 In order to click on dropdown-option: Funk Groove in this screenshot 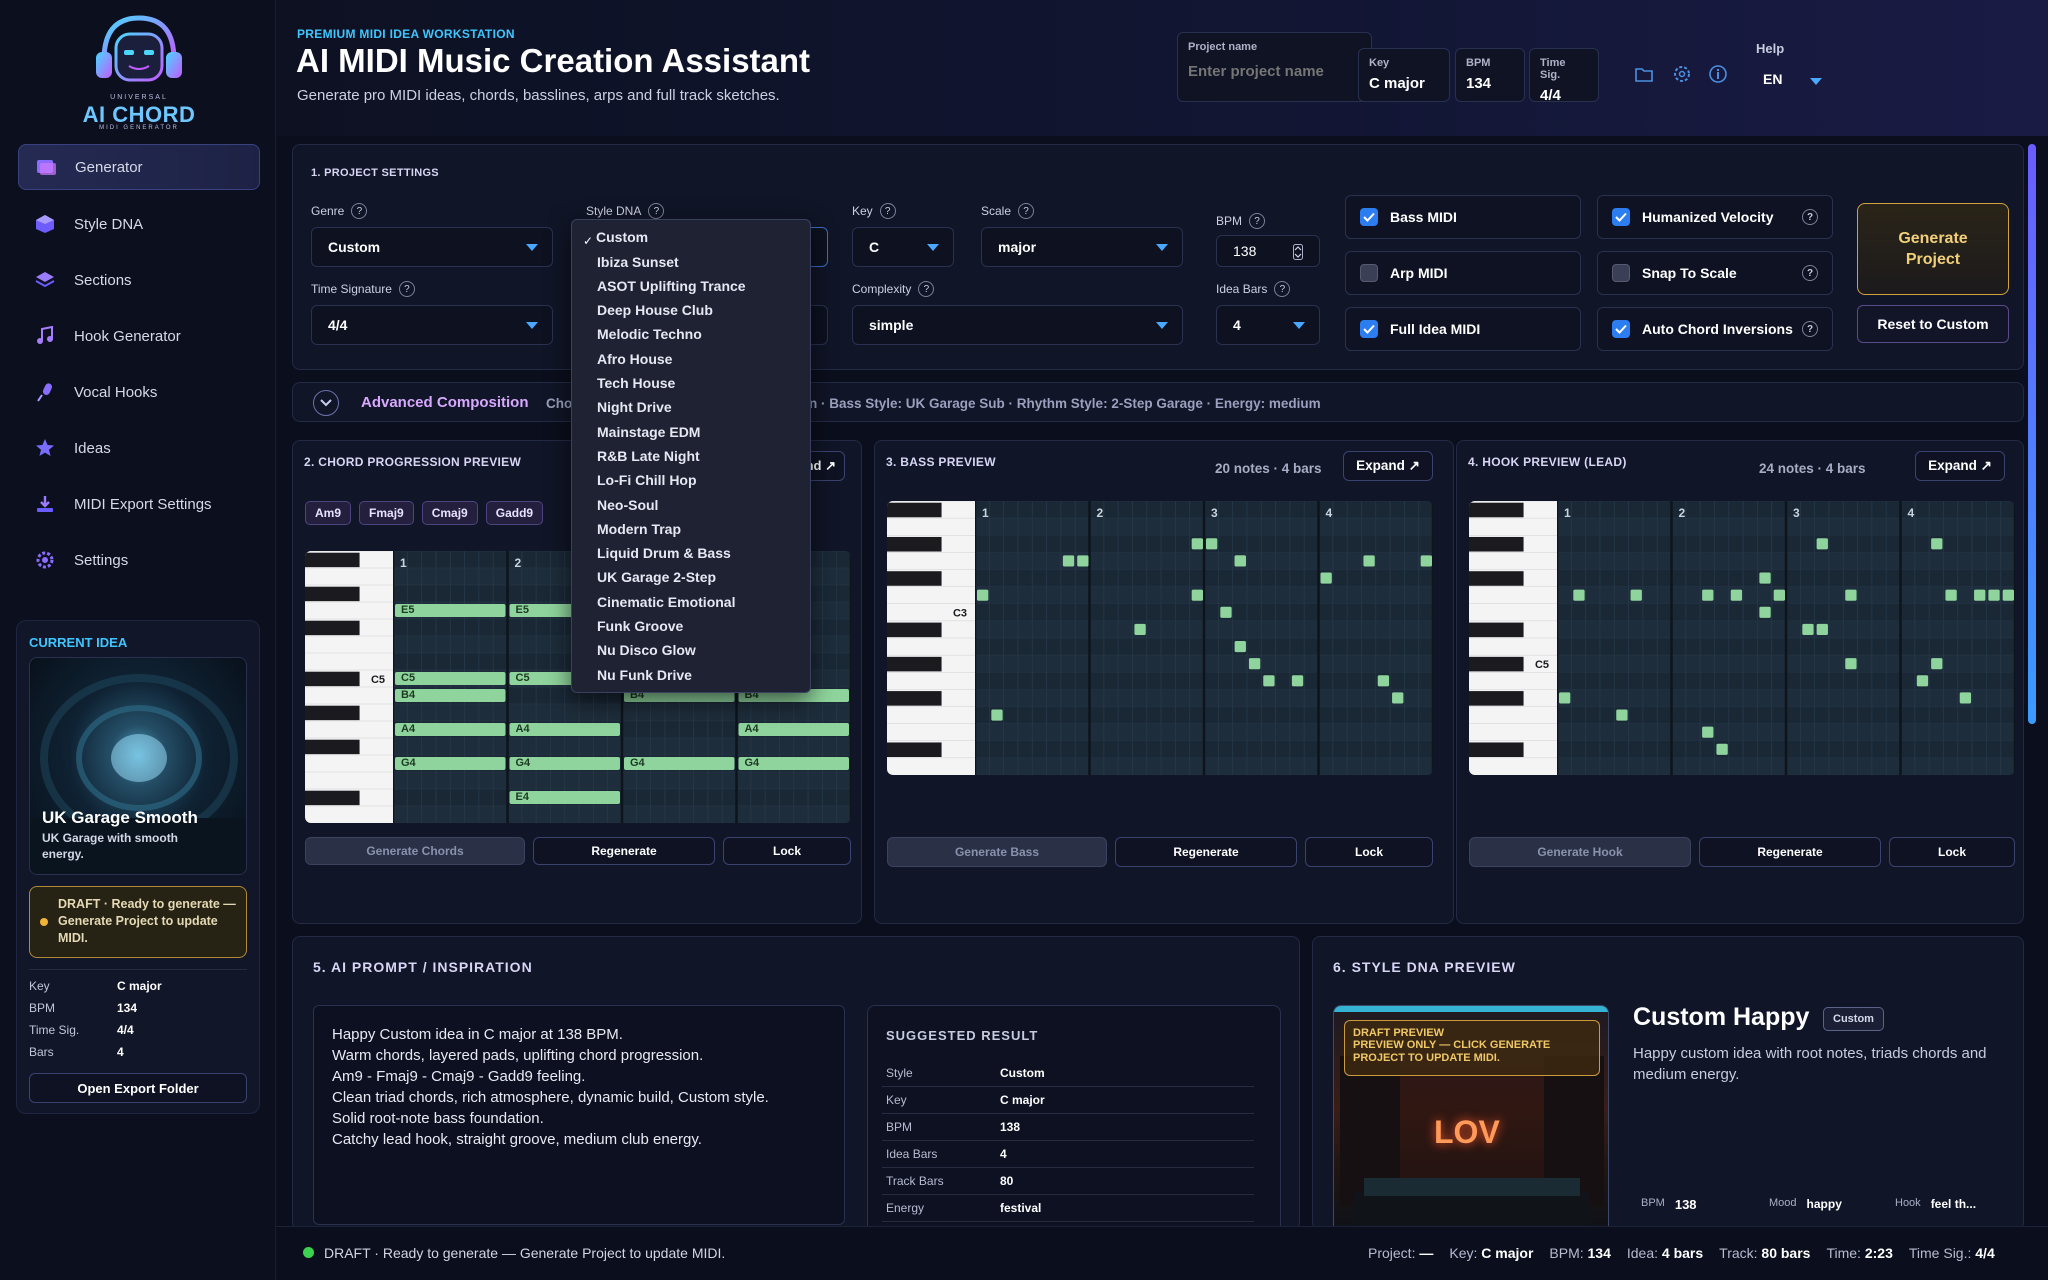, I will do `click(640, 626)`.